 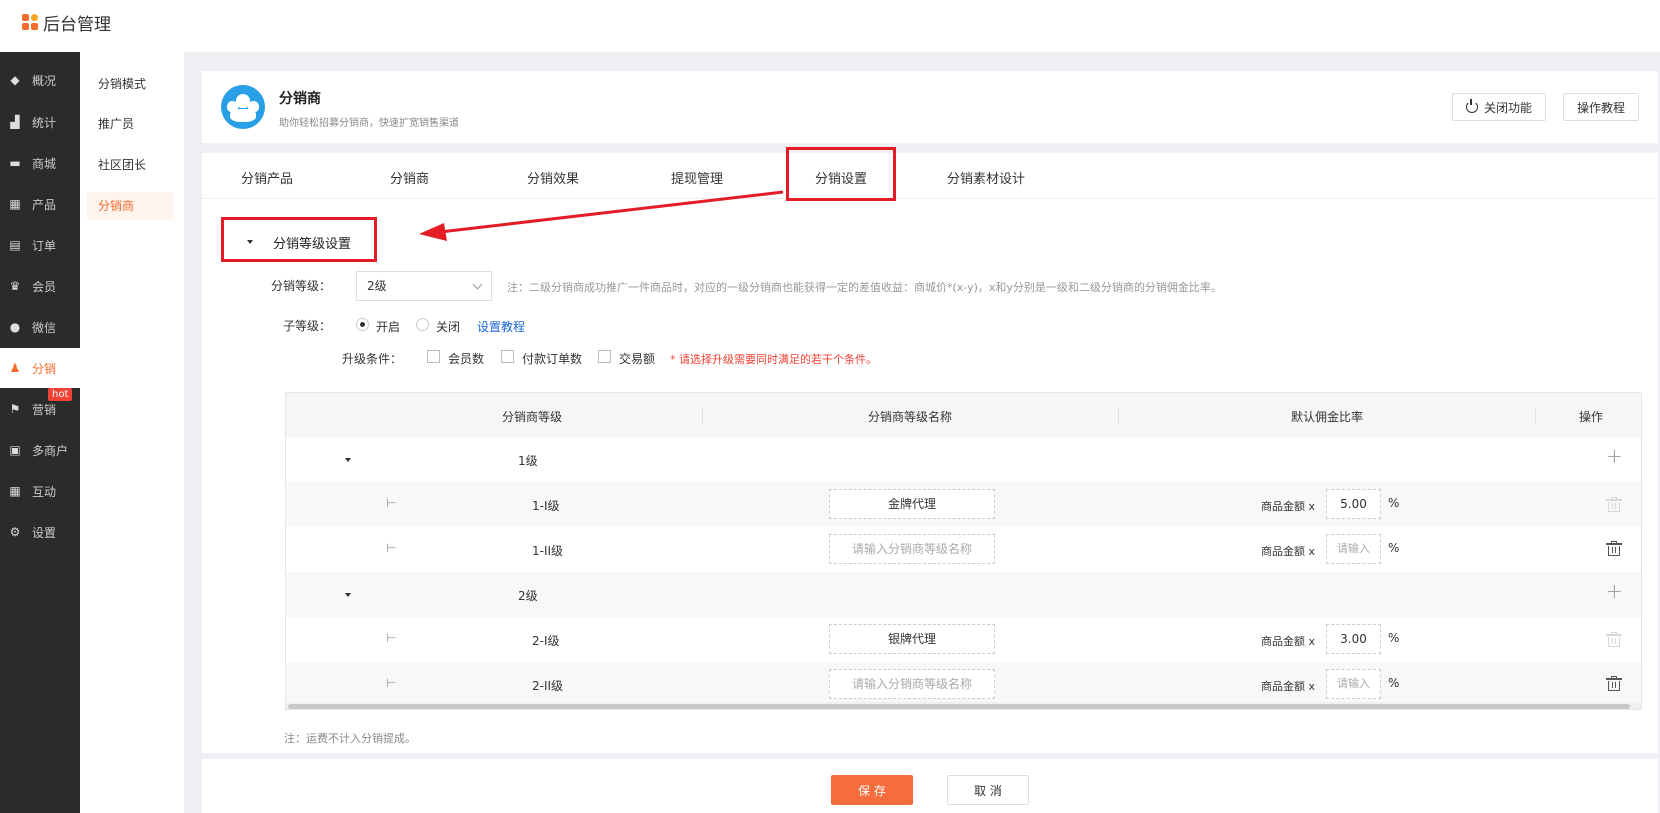 I want to click on checkbox-members, so click(x=433, y=356).